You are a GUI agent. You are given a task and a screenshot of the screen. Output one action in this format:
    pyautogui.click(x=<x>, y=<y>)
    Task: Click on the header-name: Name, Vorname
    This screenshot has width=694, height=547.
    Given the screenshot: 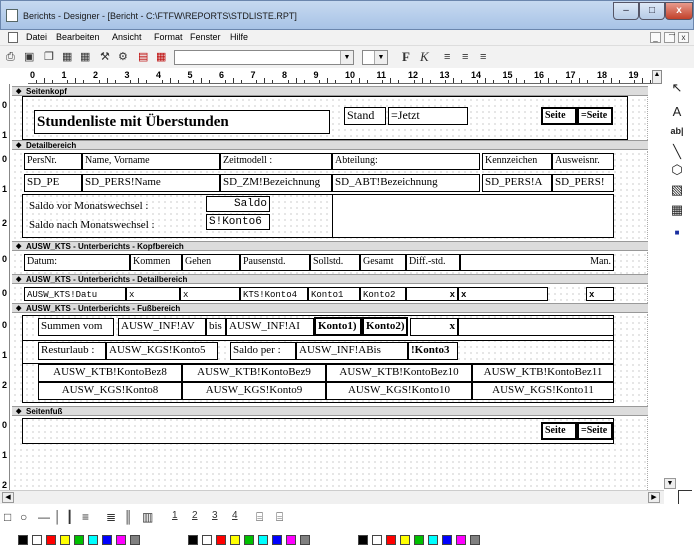 What is the action you would take?
    pyautogui.click(x=151, y=161)
    